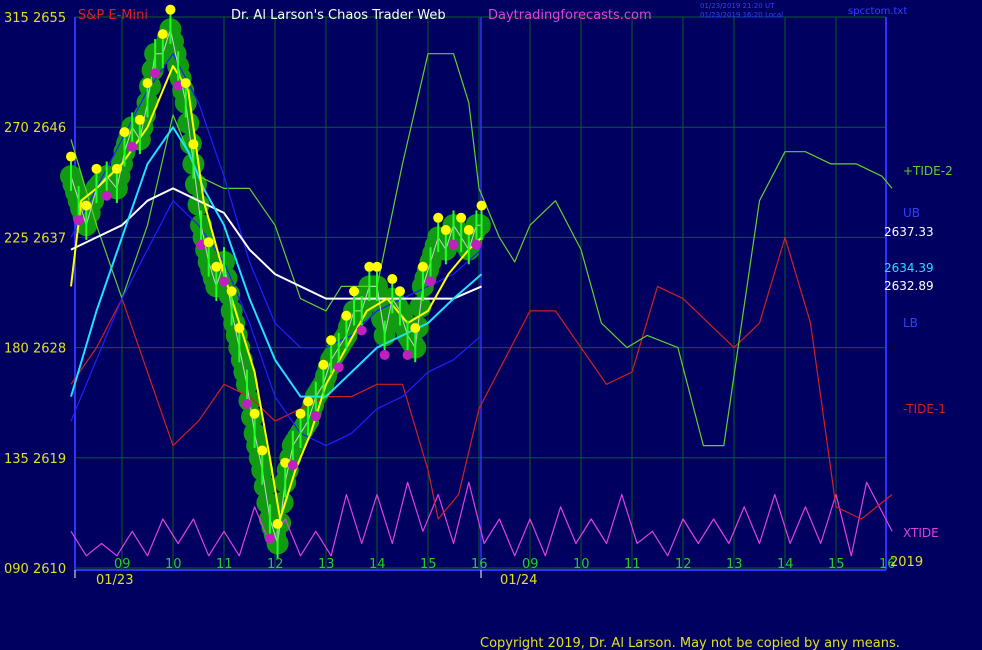  What do you see at coordinates (16, 459) in the screenshot?
I see `y-label-left-4: 135` at bounding box center [16, 459].